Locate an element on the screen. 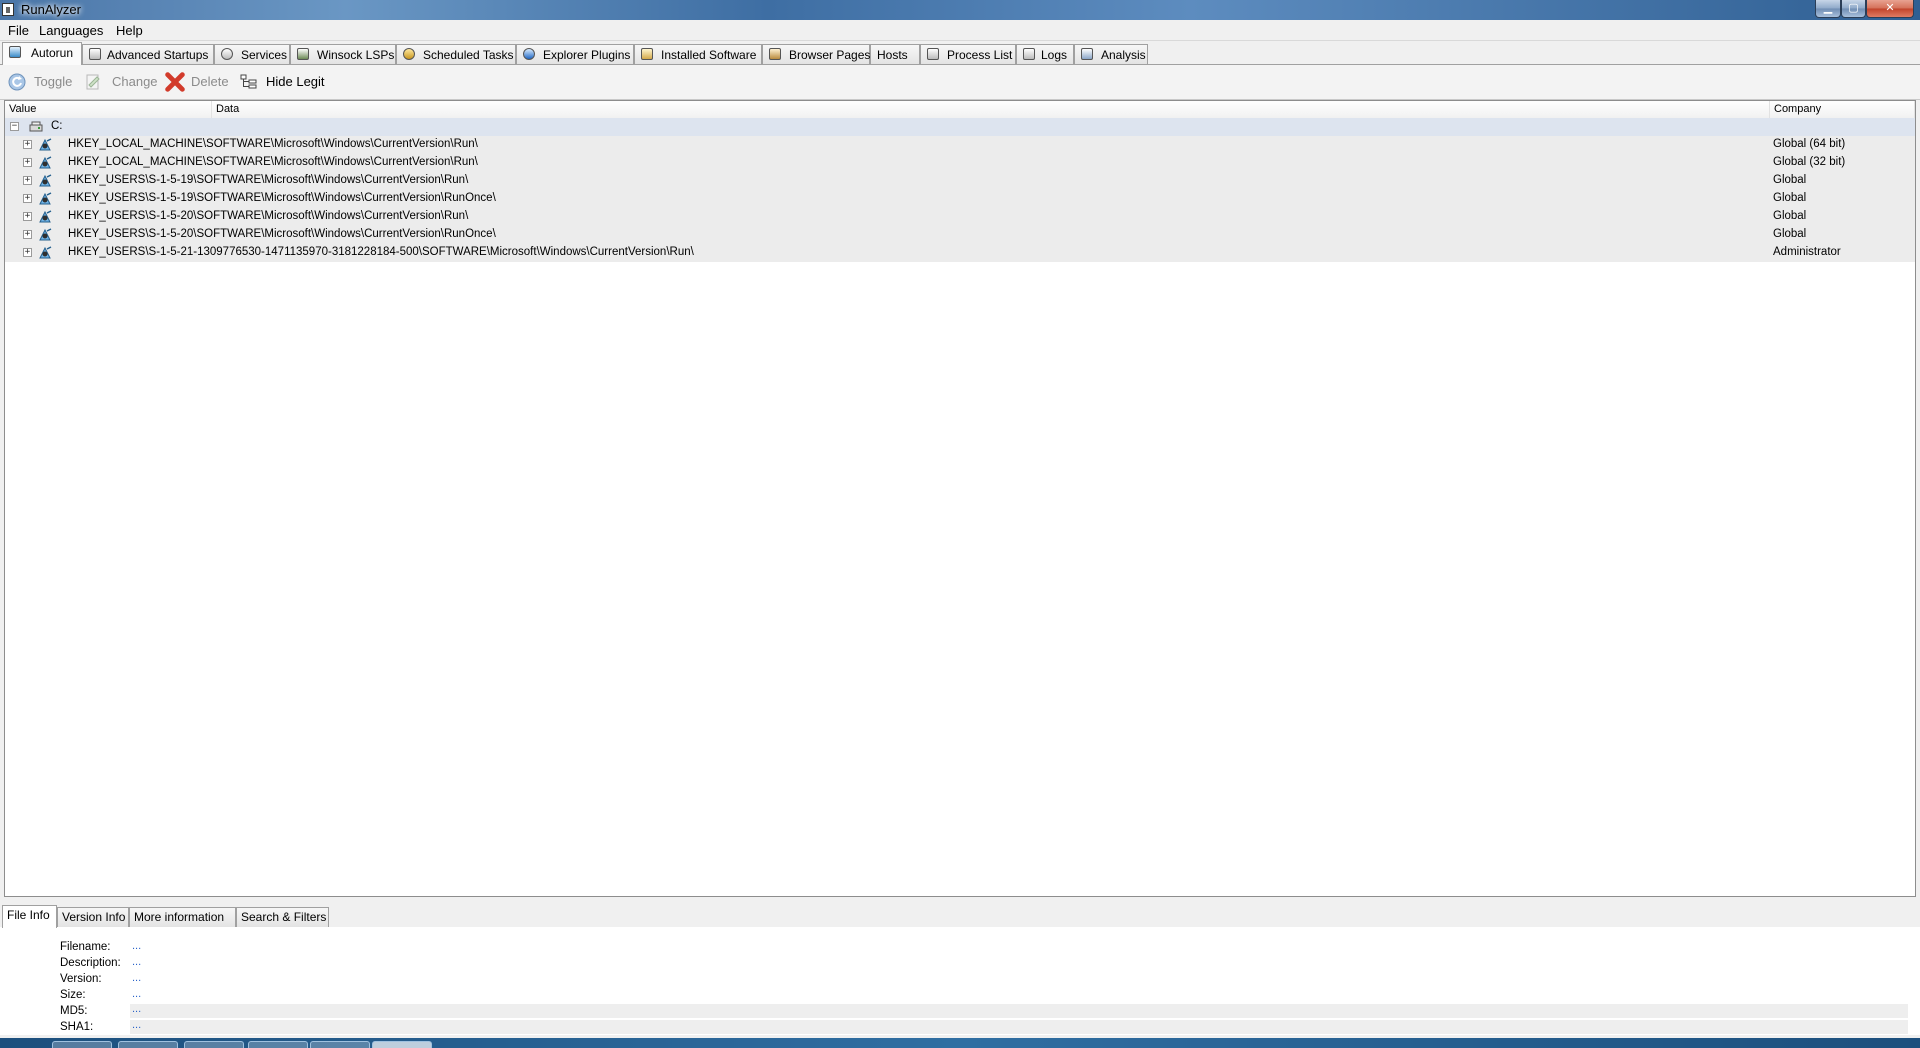  close-button: ✕ is located at coordinates (1890, 9).